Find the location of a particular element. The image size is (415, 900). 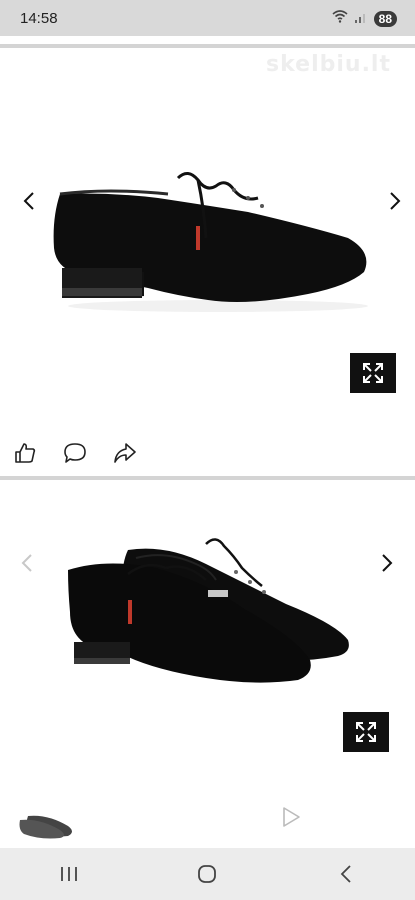

like-icon is located at coordinates (25, 453).